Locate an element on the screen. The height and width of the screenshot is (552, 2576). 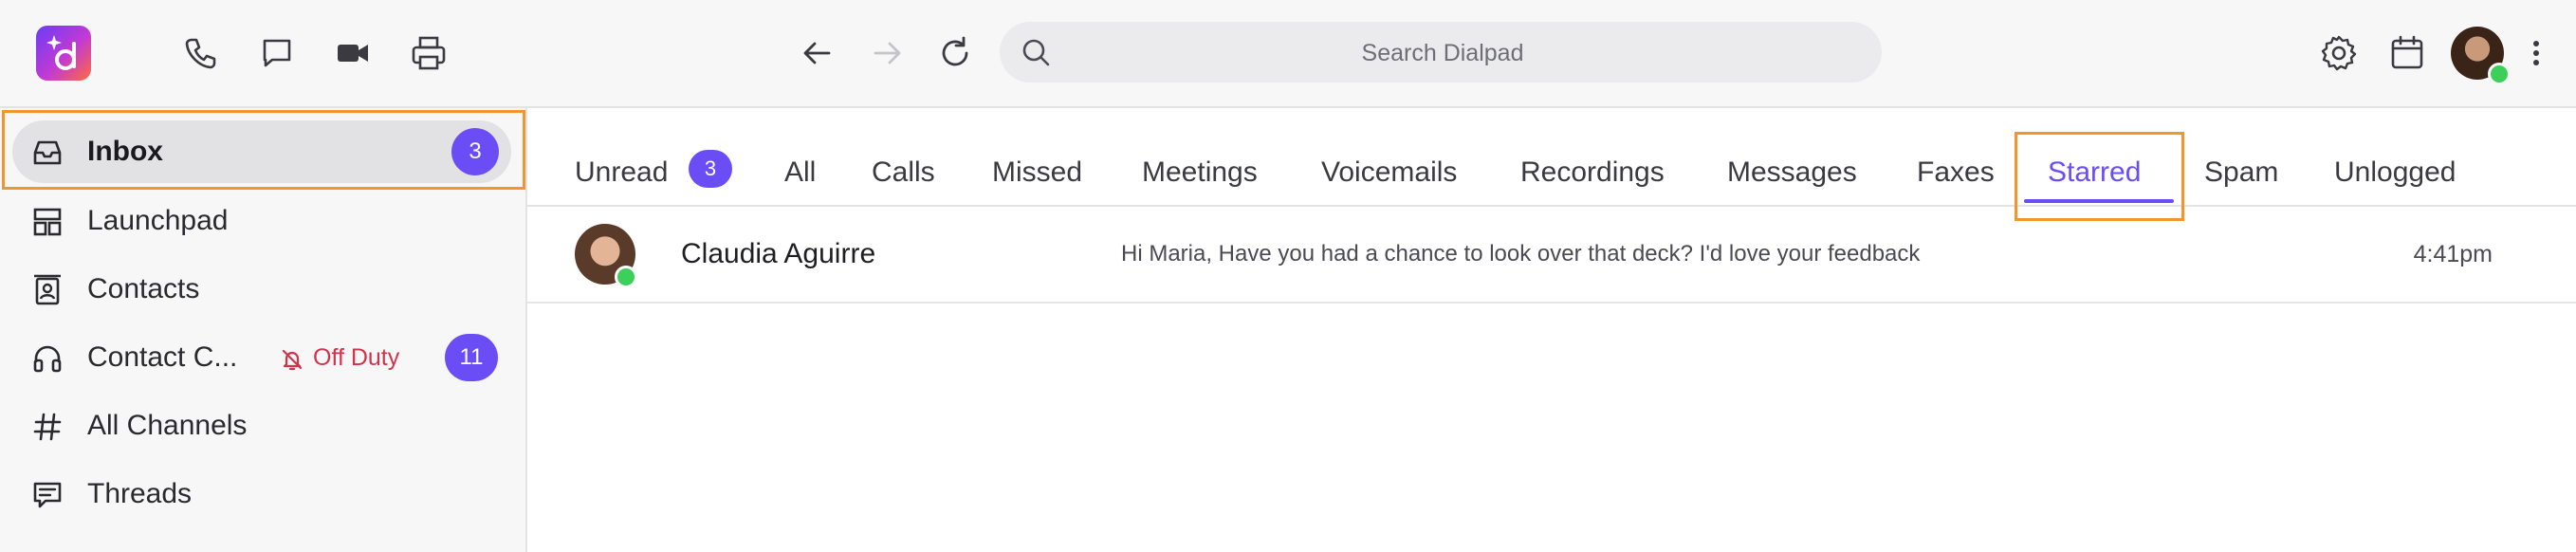
bell-off-icon is located at coordinates (292, 360).